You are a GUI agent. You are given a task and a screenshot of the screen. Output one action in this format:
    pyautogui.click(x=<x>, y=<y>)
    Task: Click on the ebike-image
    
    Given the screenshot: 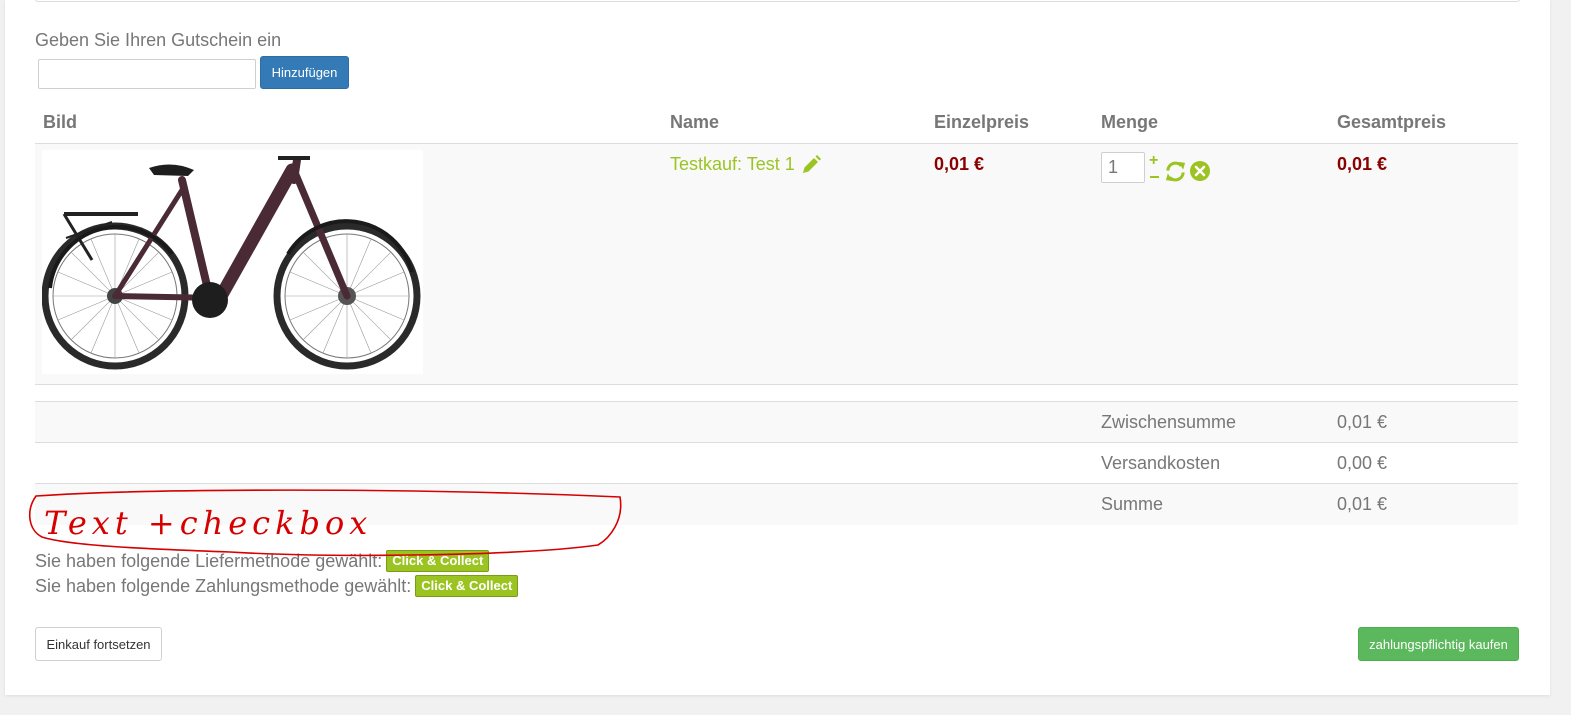 What is the action you would take?
    pyautogui.click(x=231, y=263)
    